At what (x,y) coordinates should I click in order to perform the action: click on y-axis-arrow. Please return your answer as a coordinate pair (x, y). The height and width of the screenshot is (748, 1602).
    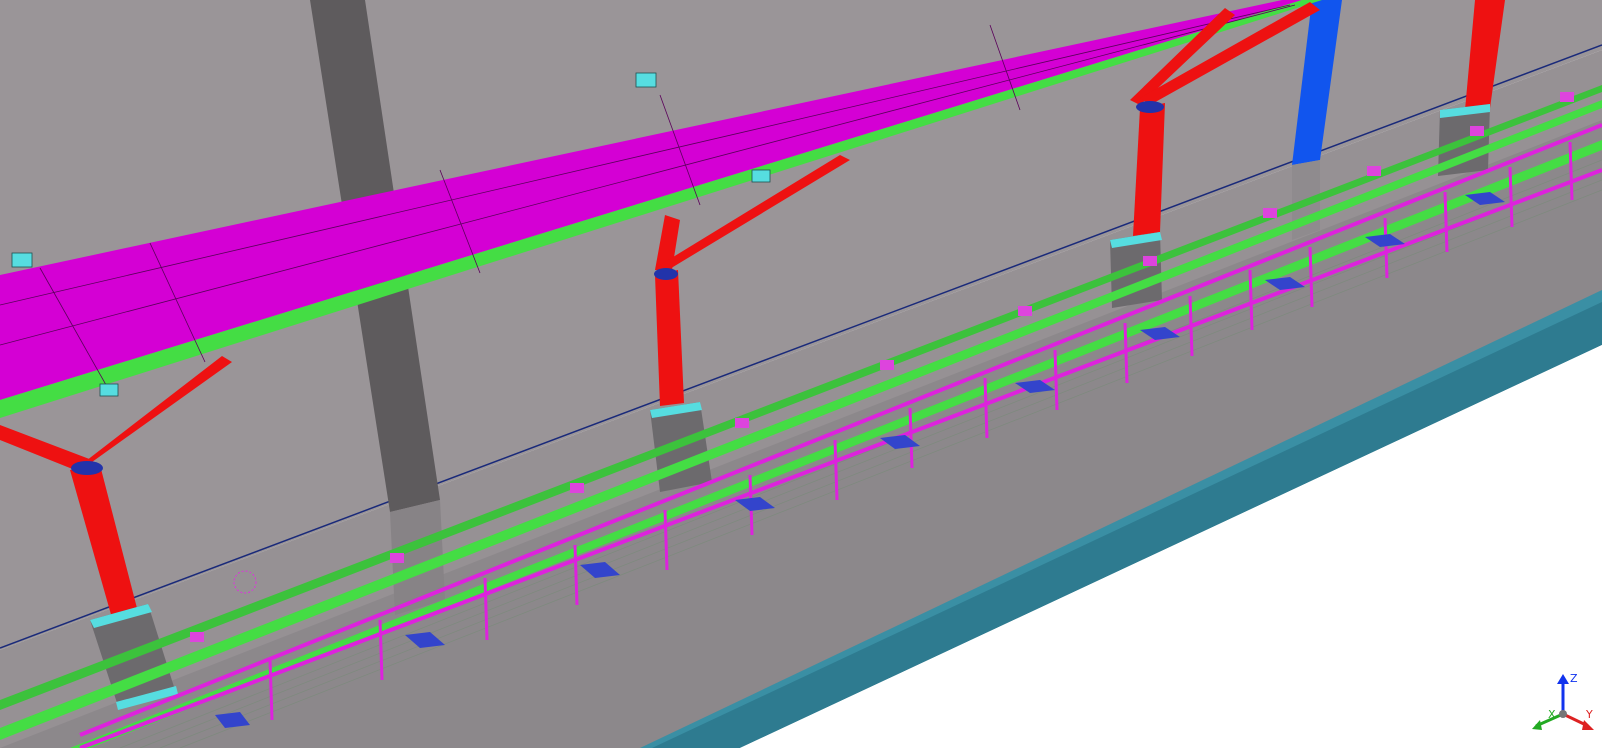
    Looking at the image, I should click on (1588, 725).